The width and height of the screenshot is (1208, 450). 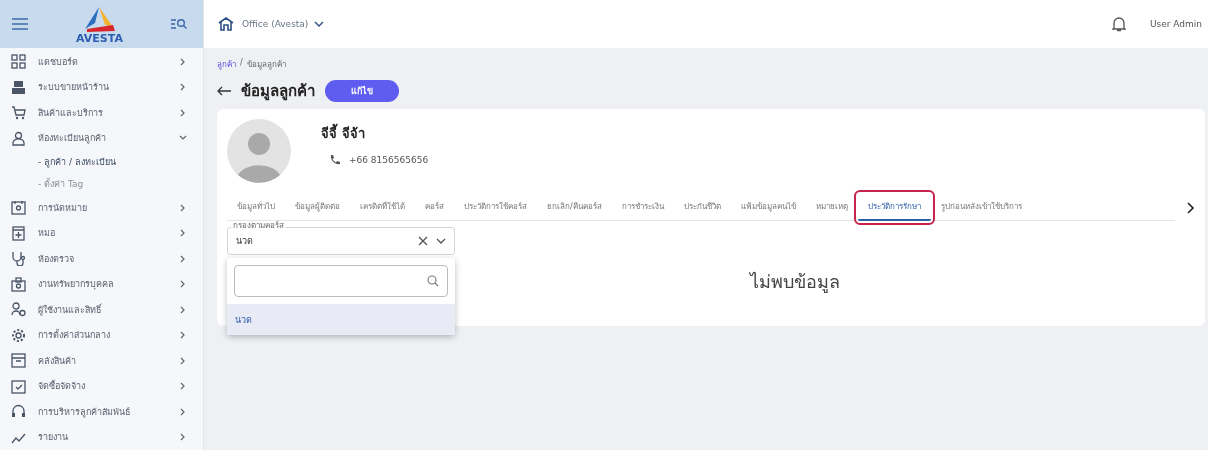 I want to click on calendar-icon, so click(x=18, y=208).